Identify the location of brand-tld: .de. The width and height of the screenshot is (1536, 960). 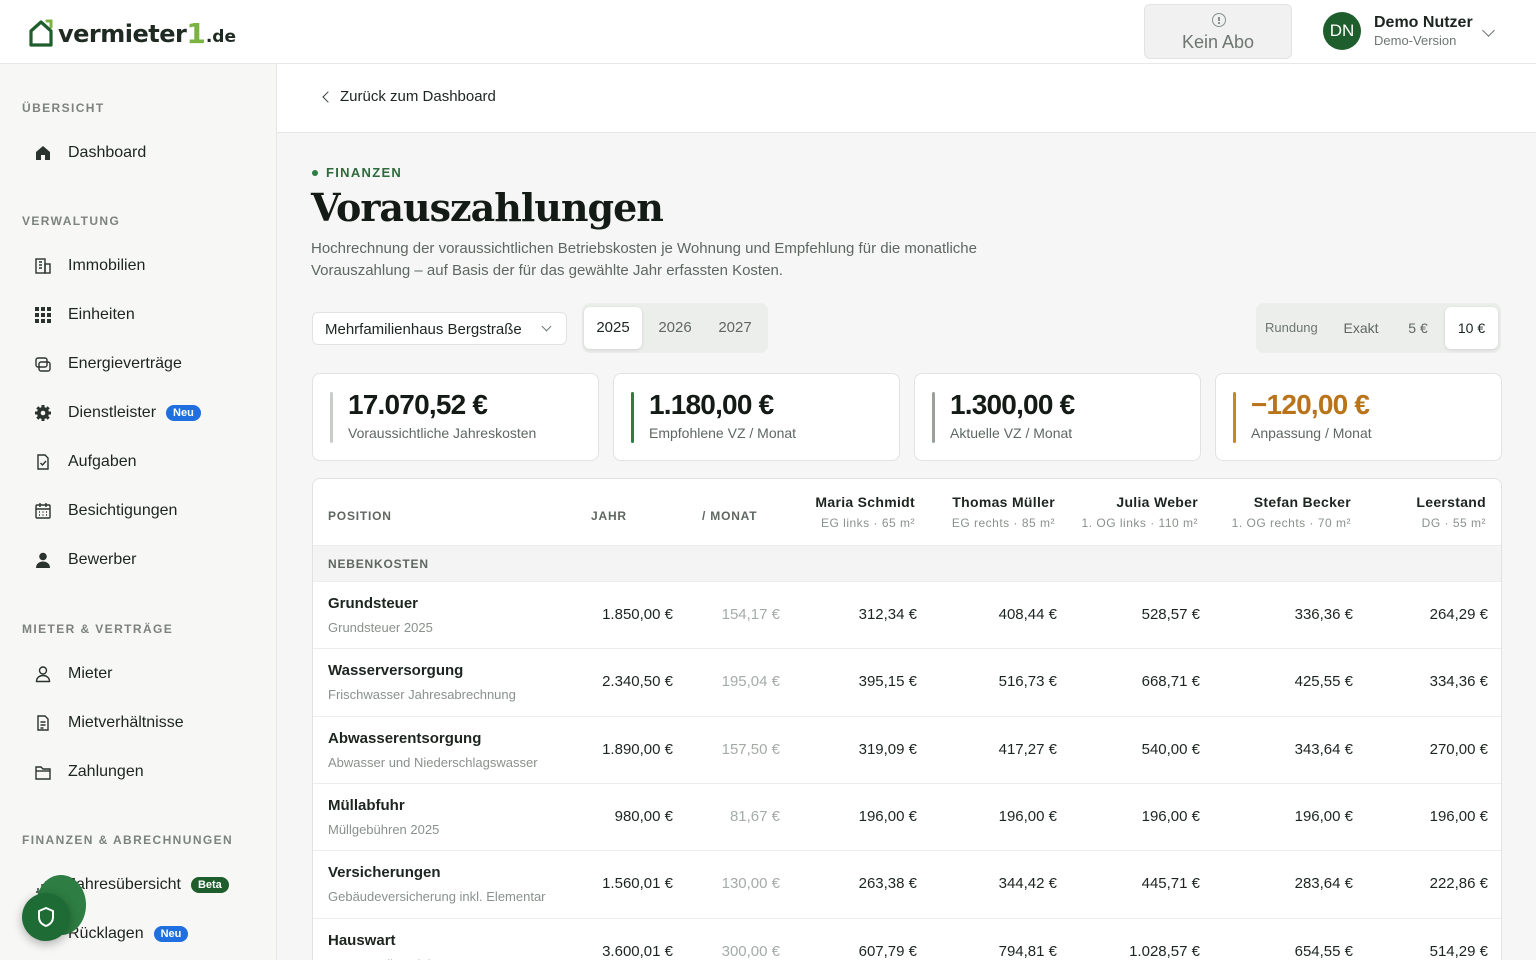
(221, 37).